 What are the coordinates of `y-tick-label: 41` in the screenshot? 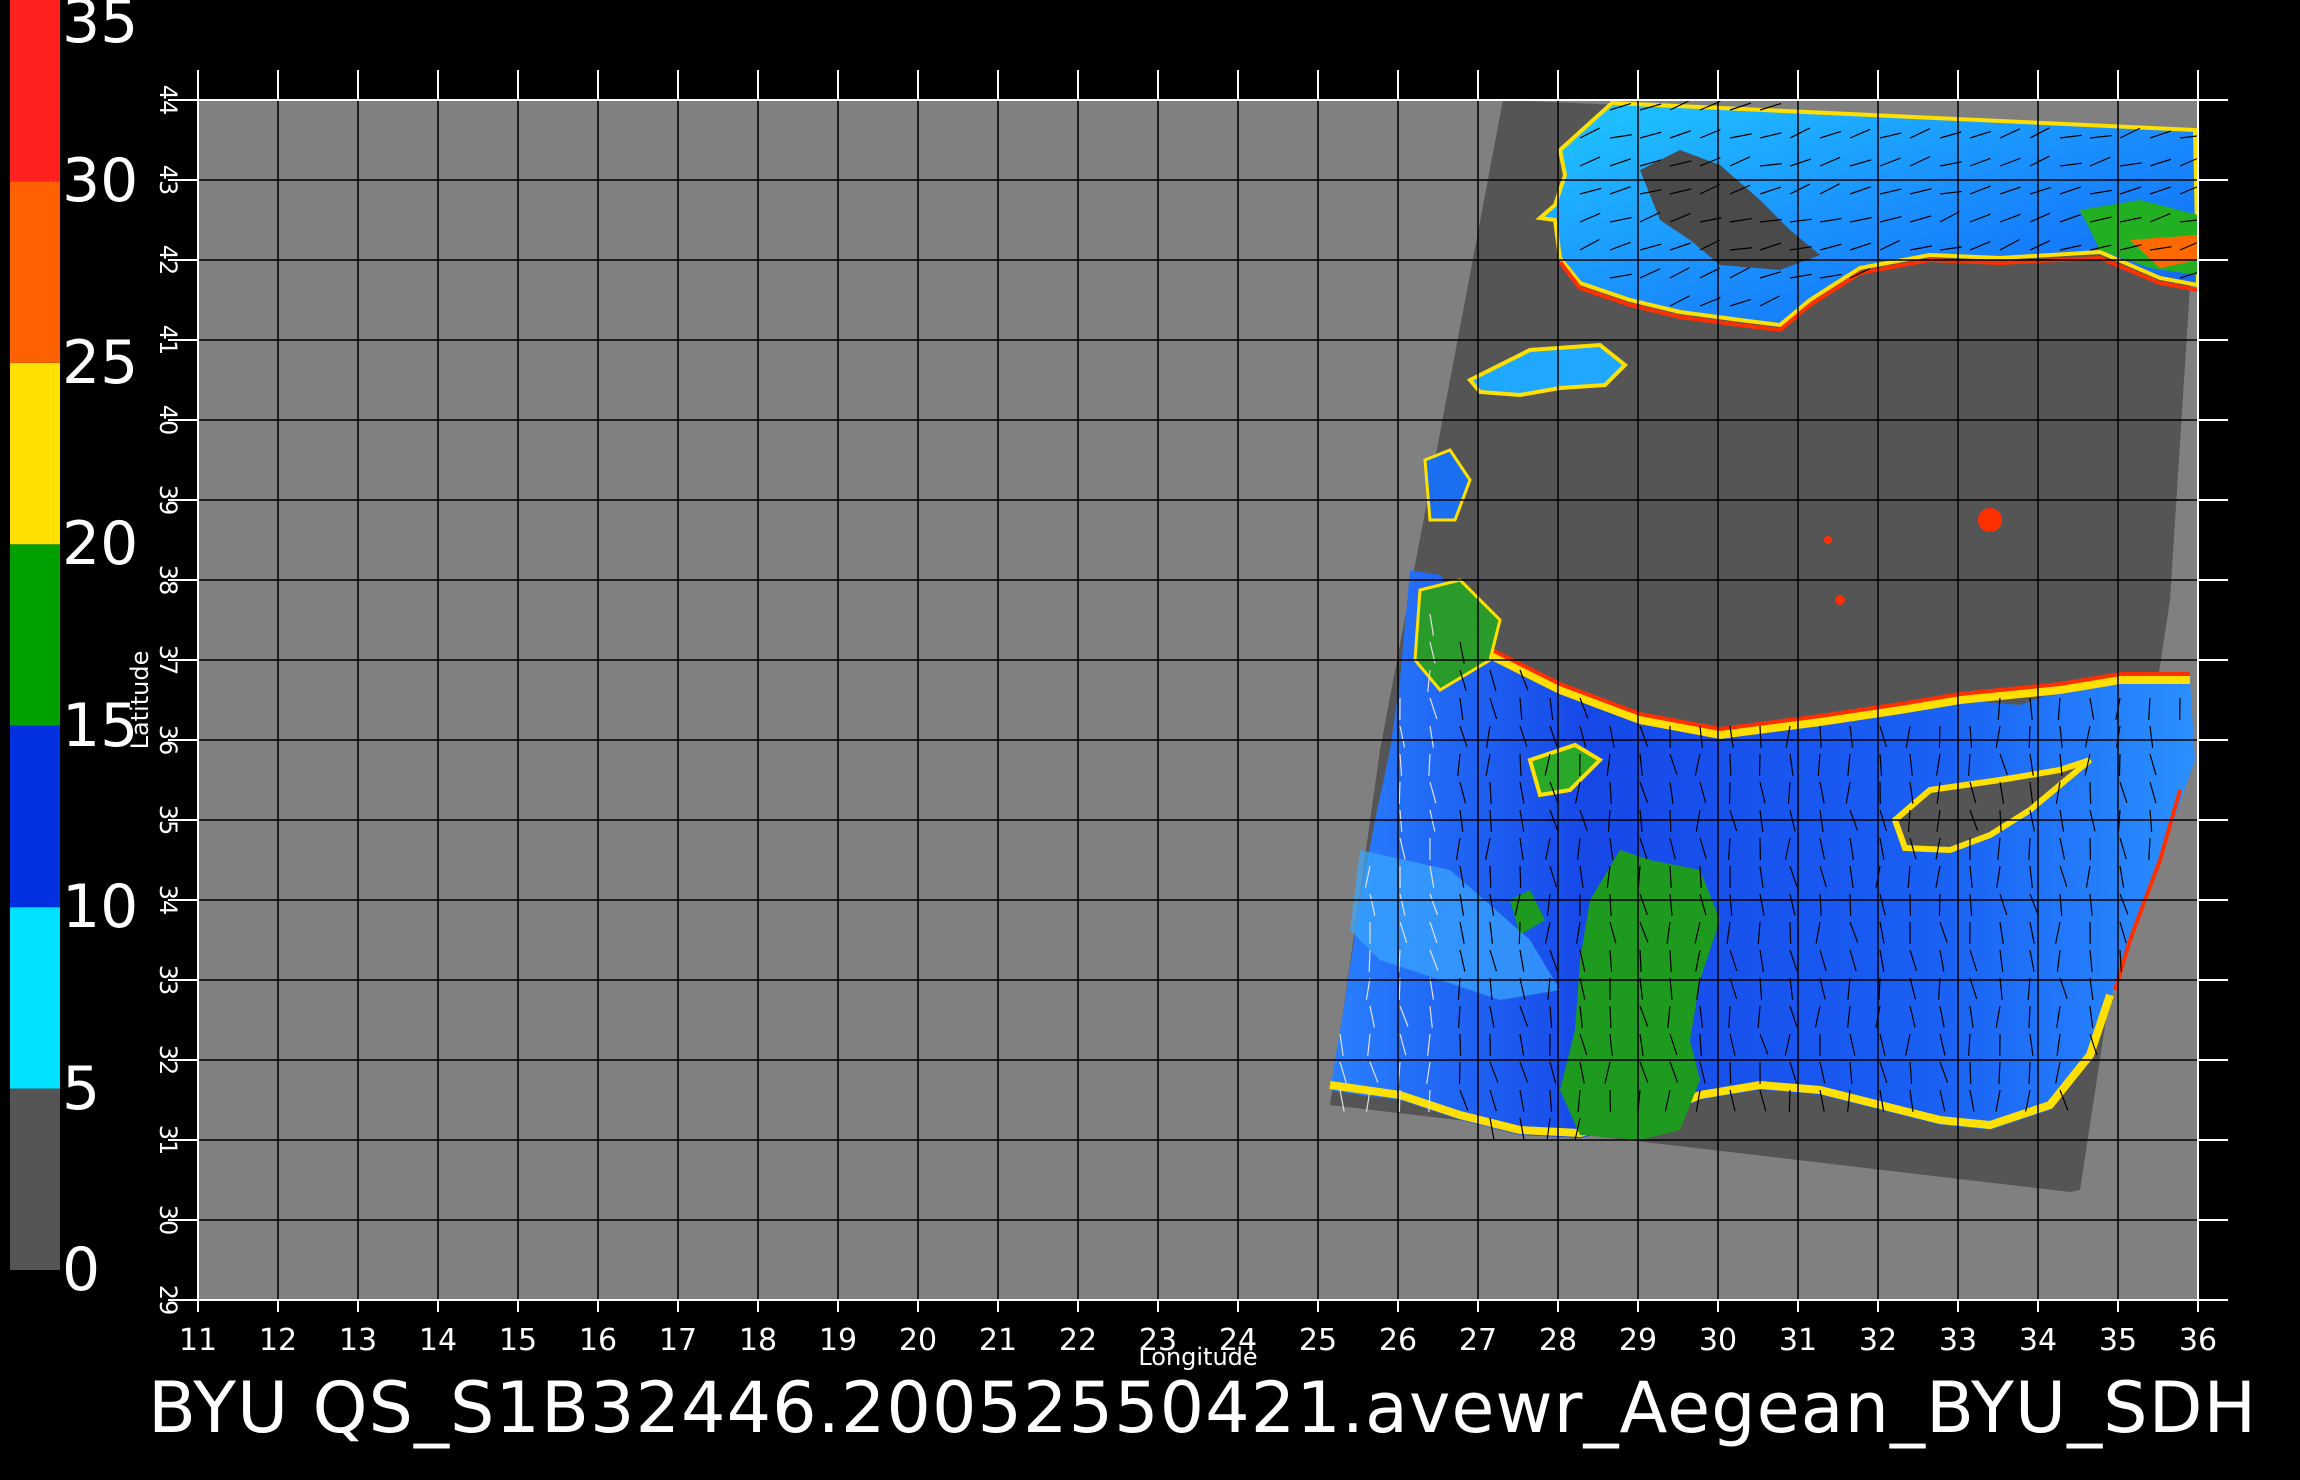 It's located at (168, 340).